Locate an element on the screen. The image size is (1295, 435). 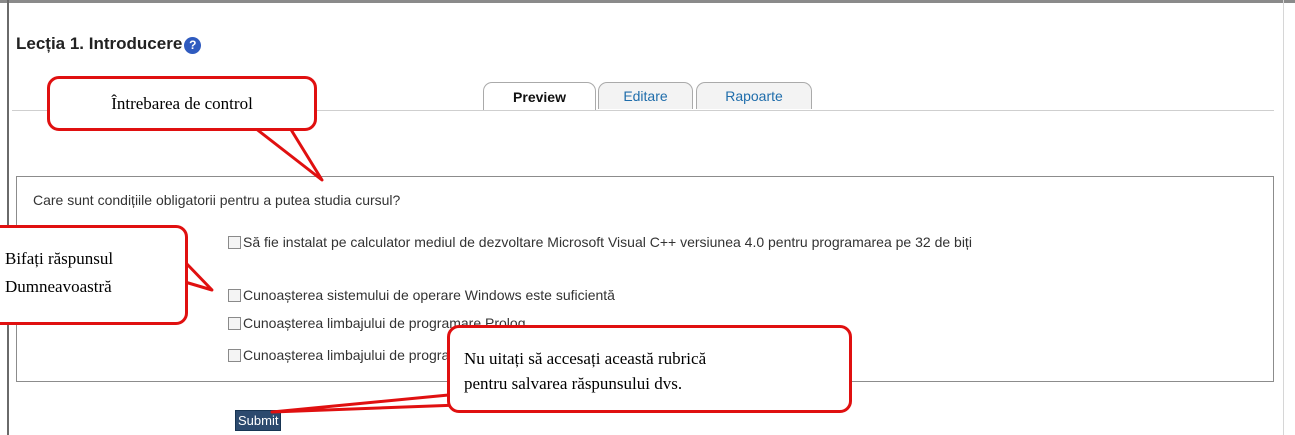
callout-pointer-control-question is located at coordinates (288, 154).